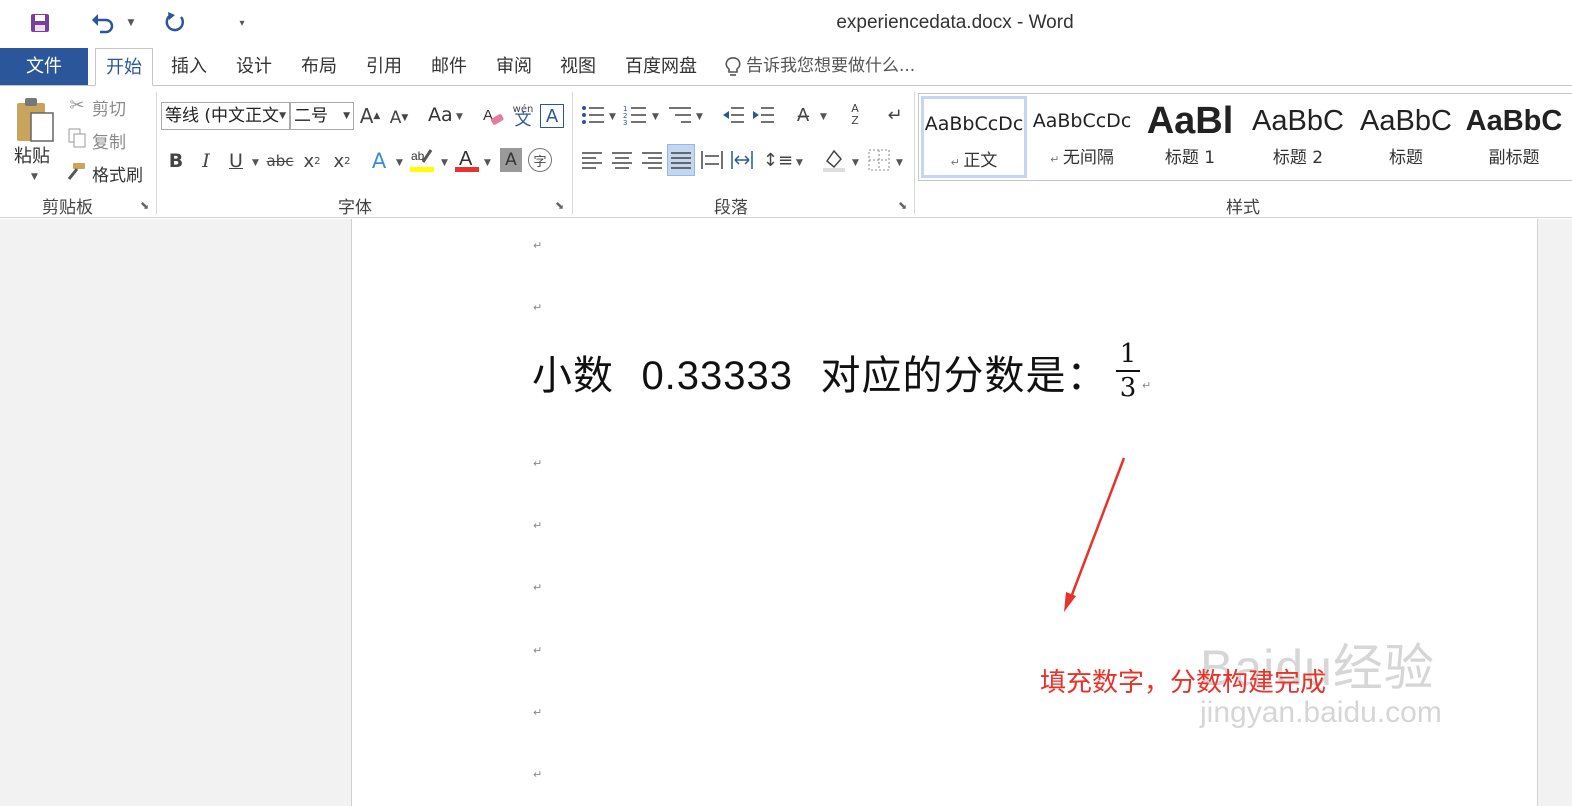 This screenshot has width=1572, height=806. Describe the element at coordinates (1321, 712) in the screenshot. I see `watermark-sub: jingyan.baidu.com` at that location.